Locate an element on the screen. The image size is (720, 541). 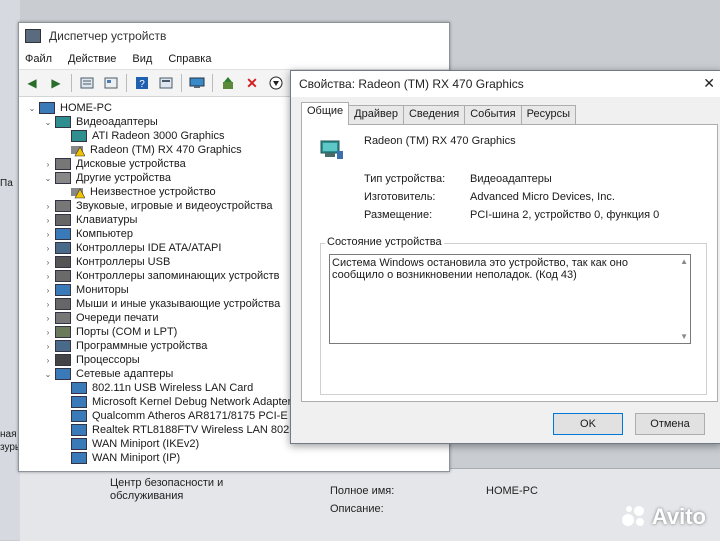
disk-icon is located at coordinates (63, 164).